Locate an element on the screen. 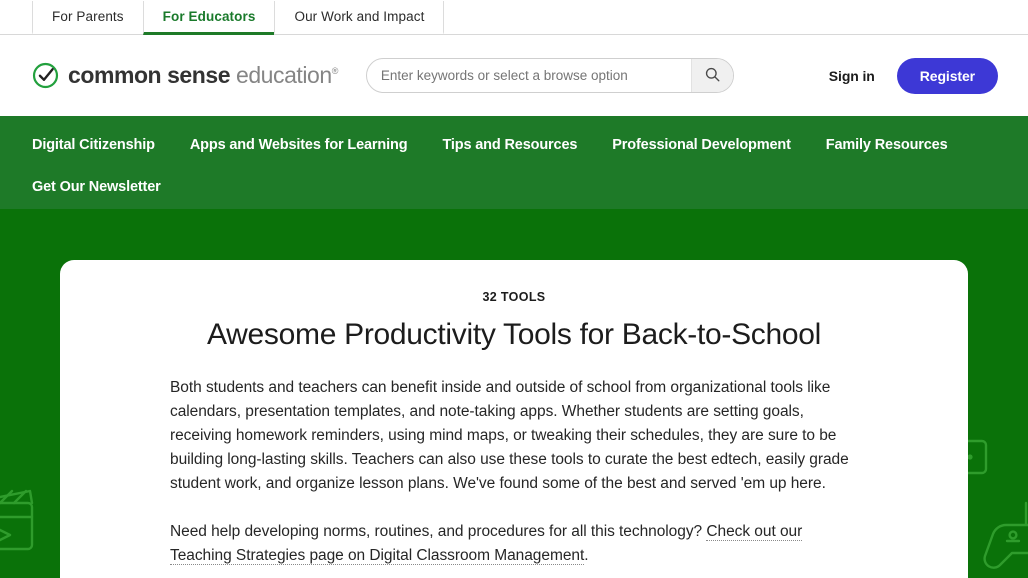 The height and width of the screenshot is (578, 1028). search-submit-button is located at coordinates (711, 75).